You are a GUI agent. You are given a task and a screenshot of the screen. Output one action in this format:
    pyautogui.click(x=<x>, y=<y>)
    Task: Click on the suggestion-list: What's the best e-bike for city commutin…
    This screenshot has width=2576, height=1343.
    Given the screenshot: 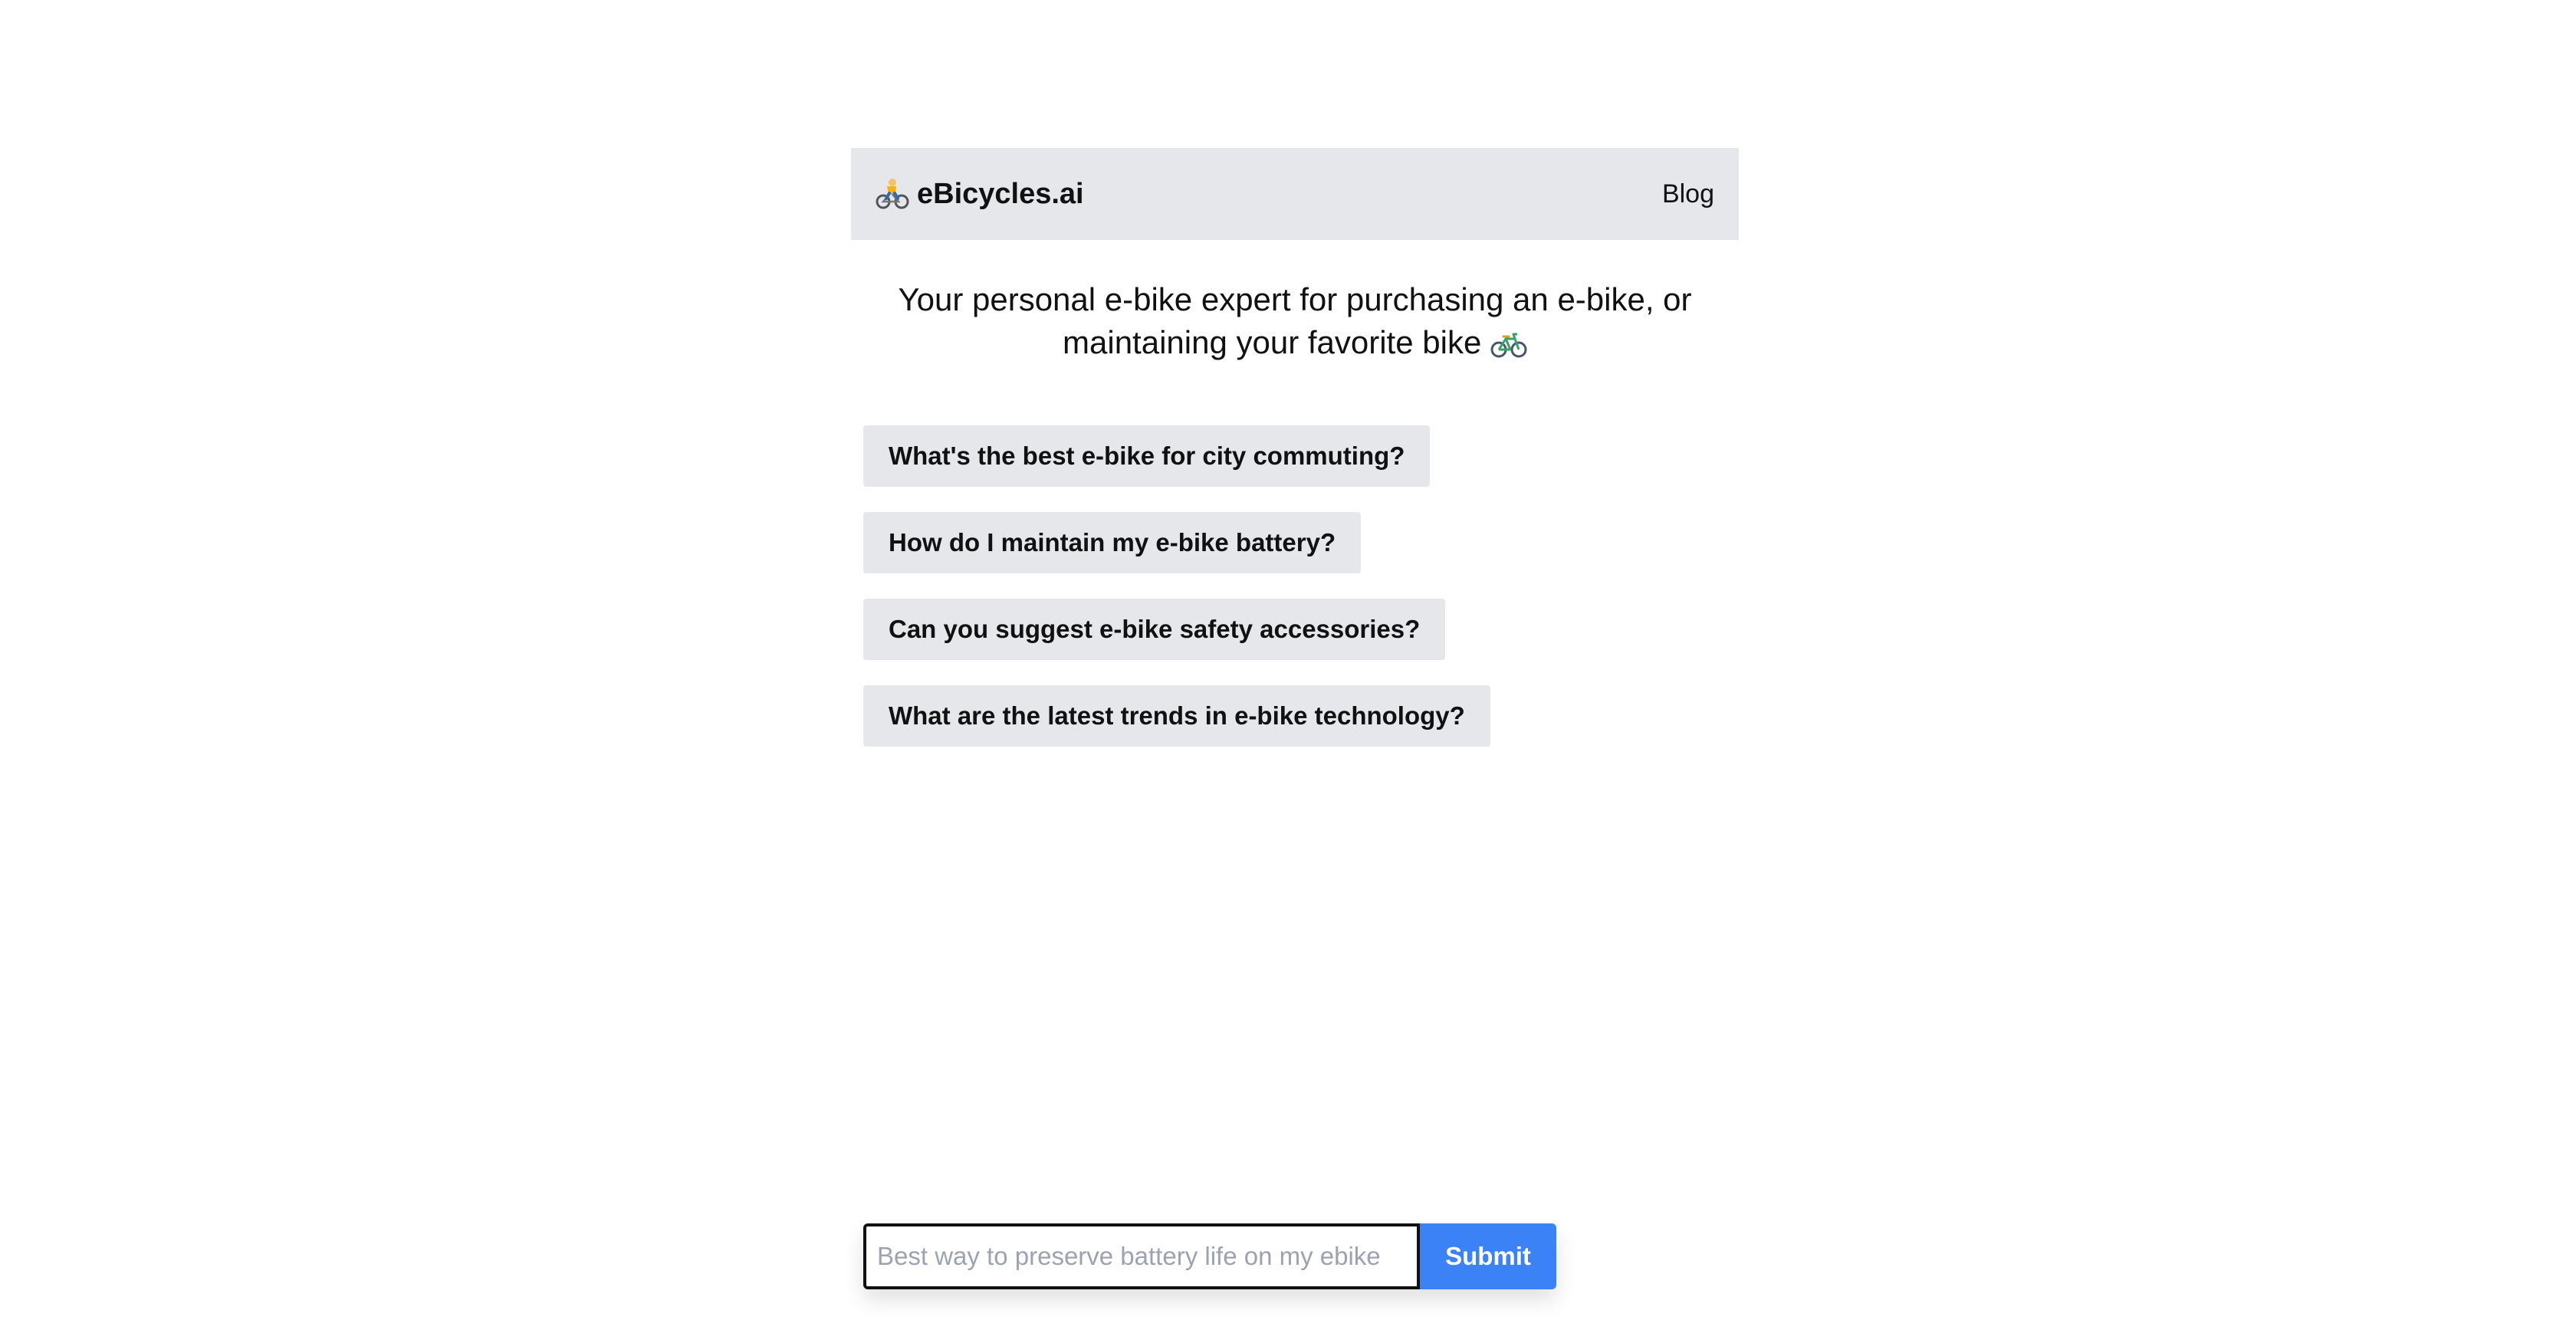 What is the action you would take?
    pyautogui.click(x=1295, y=599)
    